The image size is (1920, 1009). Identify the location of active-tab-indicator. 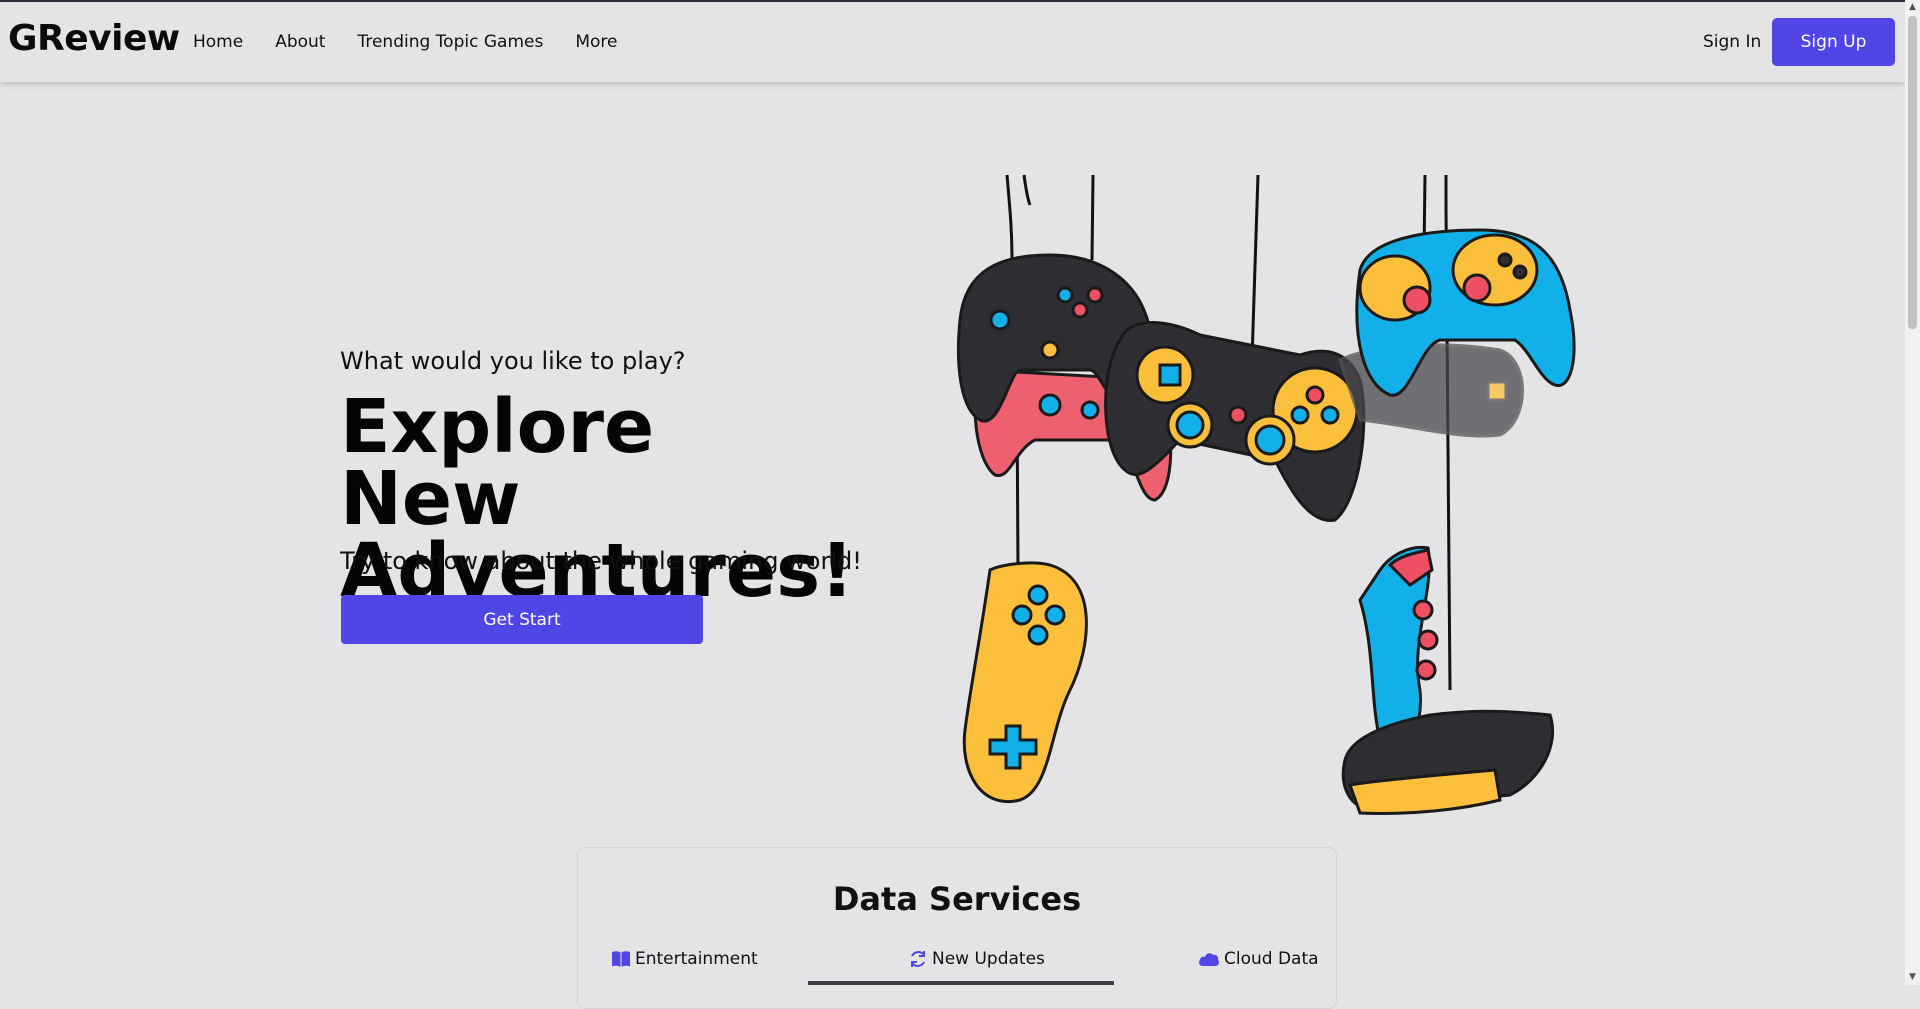
(961, 983).